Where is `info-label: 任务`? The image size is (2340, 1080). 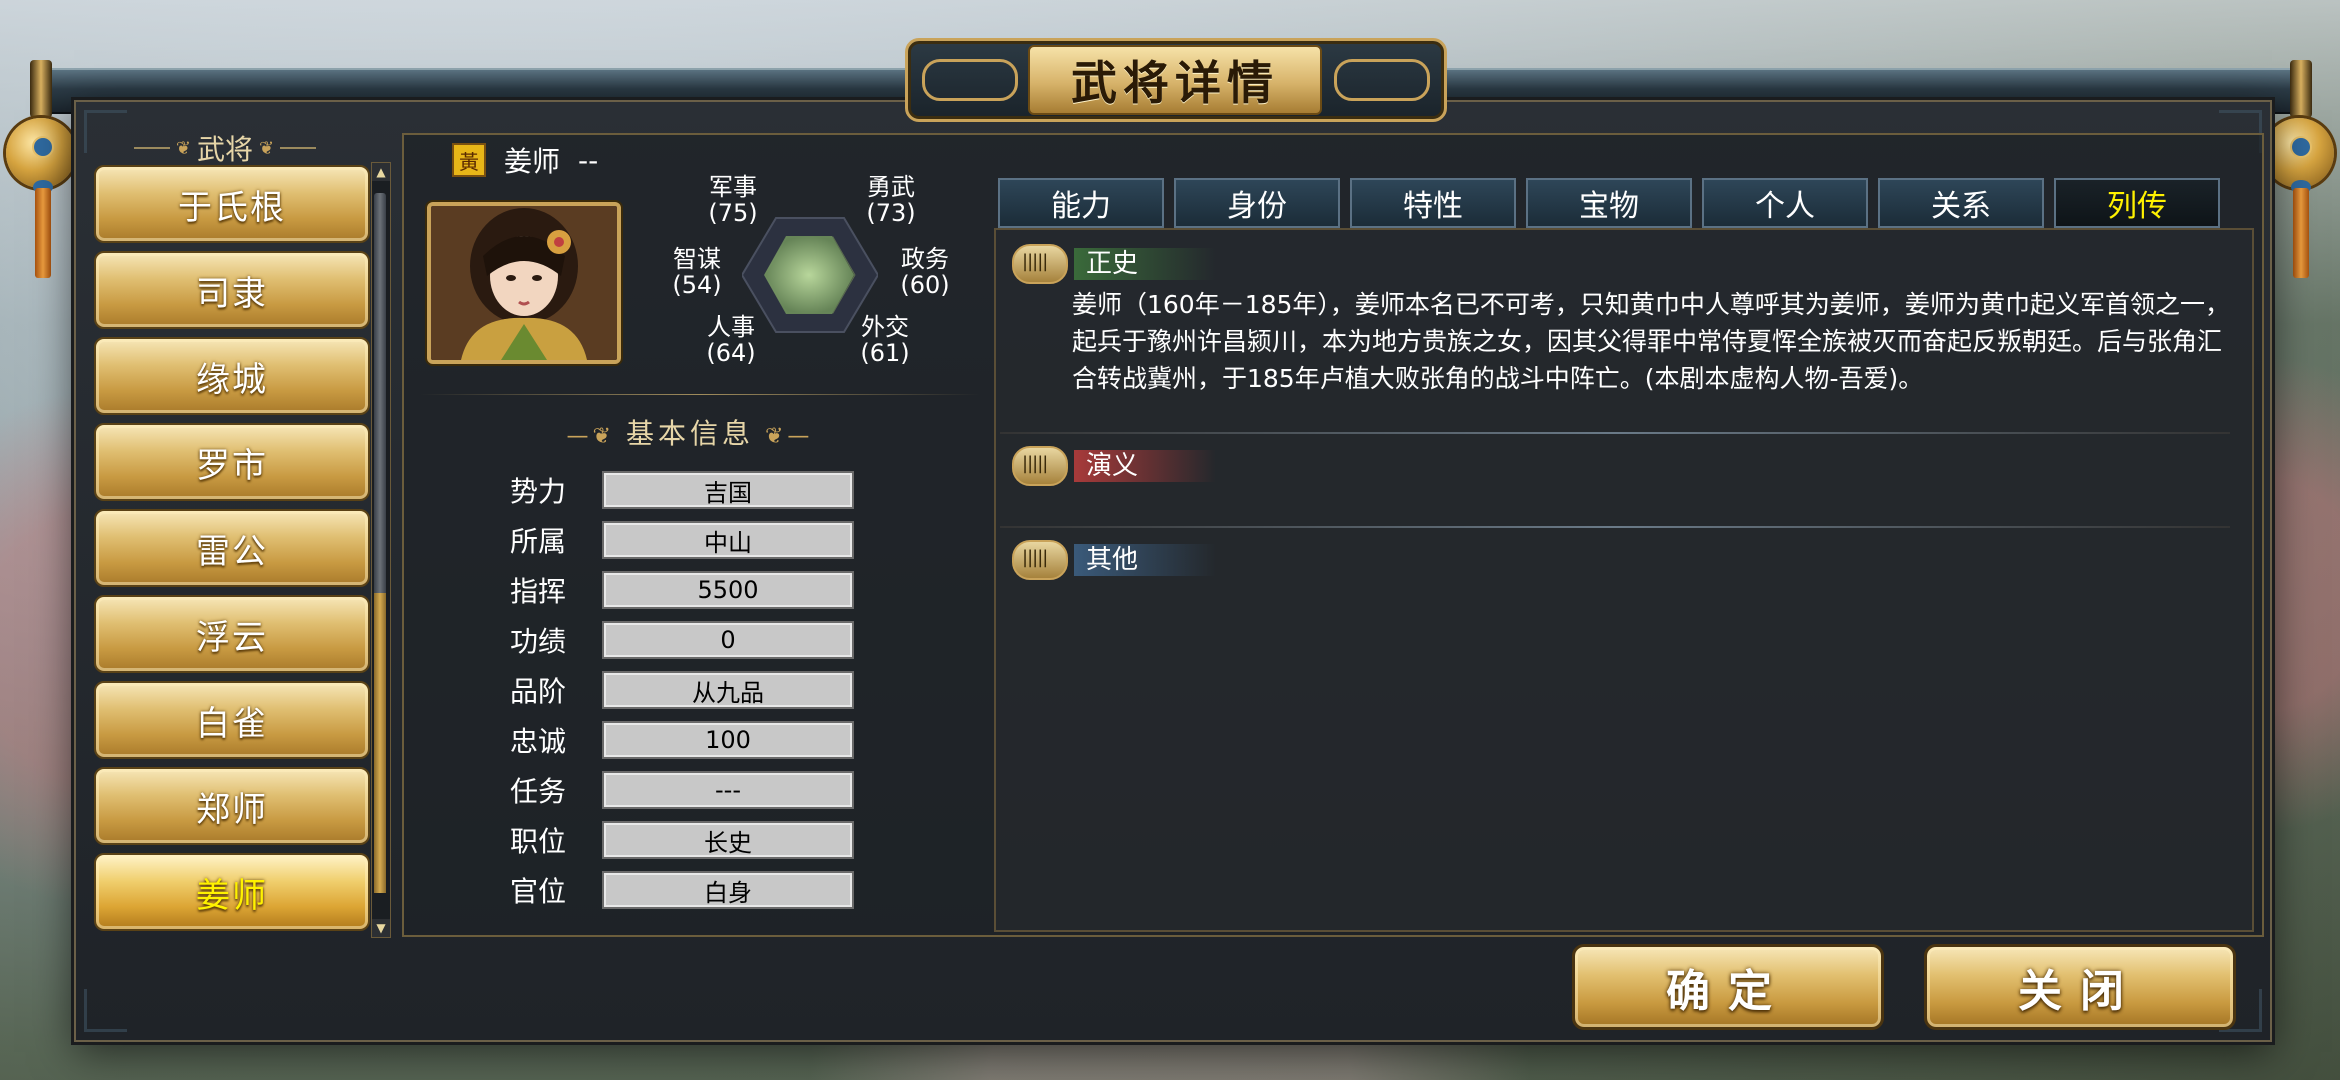 info-label: 任务 is located at coordinates (538, 791).